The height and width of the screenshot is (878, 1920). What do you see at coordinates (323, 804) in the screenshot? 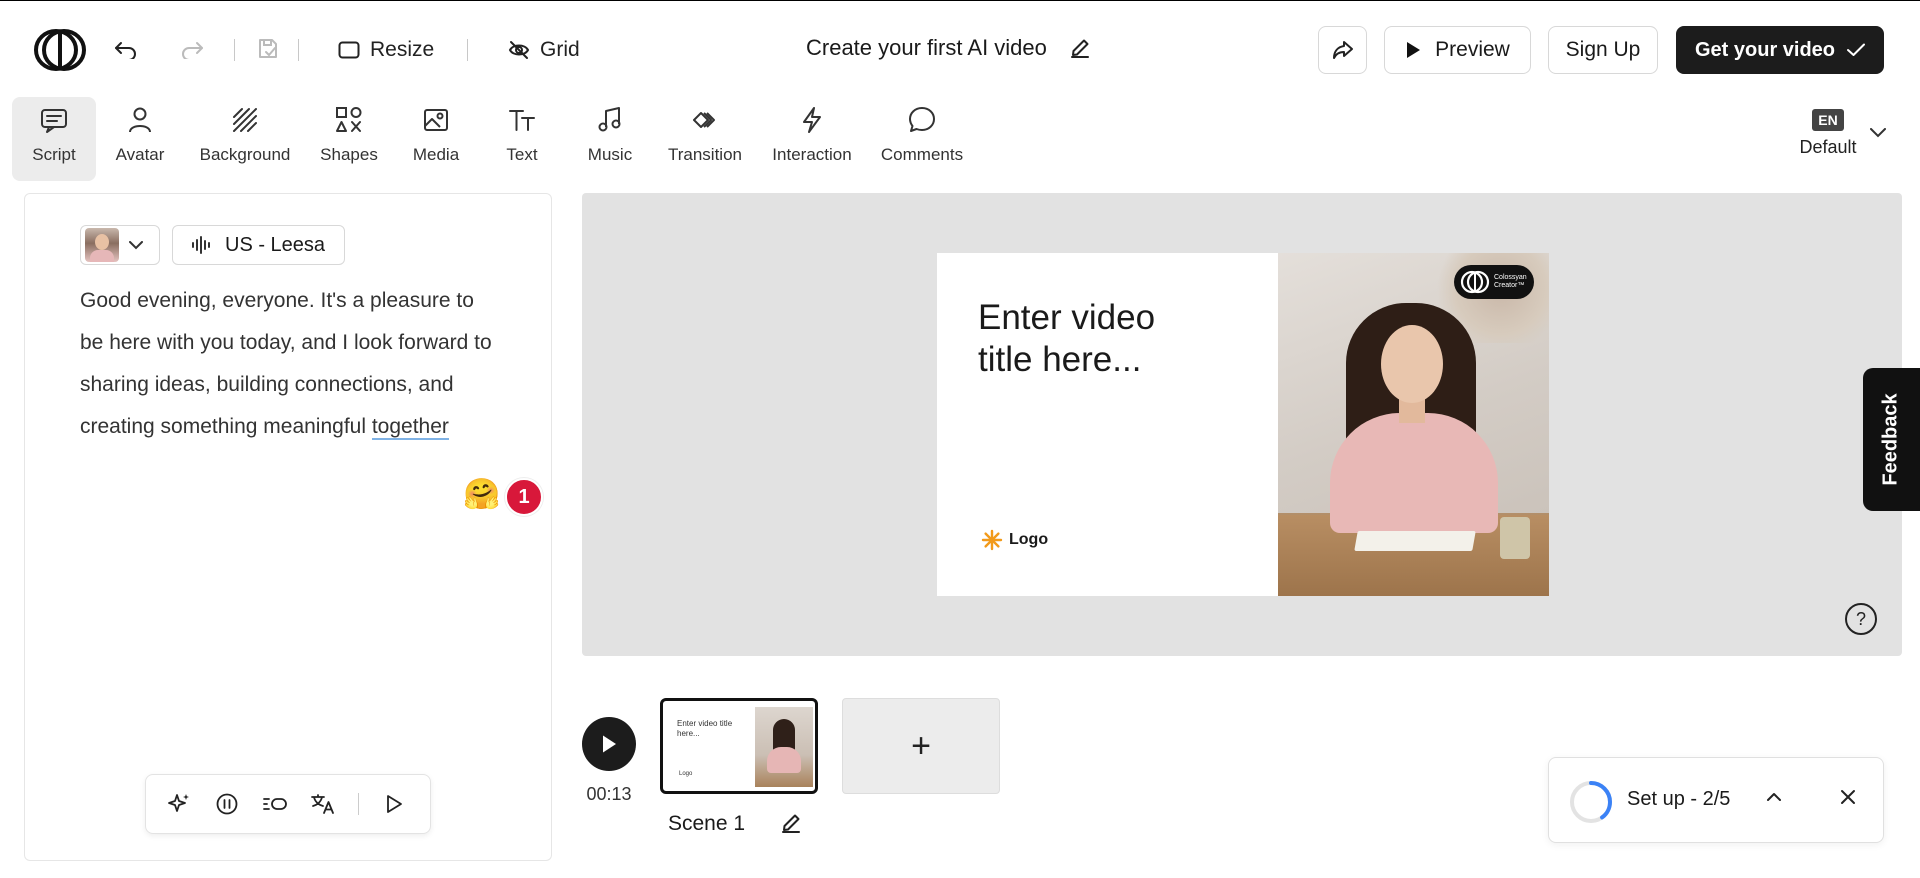
I see `translate-icon` at bounding box center [323, 804].